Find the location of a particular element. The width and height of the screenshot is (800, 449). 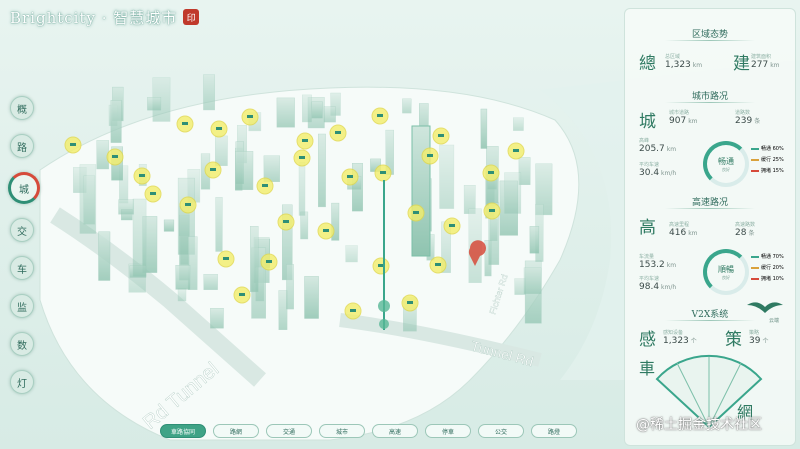

side-nav-item: 监 is located at coordinates (22, 306).